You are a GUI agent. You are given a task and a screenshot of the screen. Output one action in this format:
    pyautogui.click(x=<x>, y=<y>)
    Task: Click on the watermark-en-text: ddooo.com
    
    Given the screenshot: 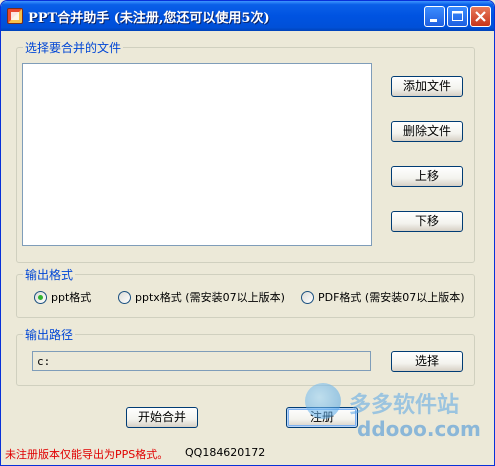 What is the action you would take?
    pyautogui.click(x=419, y=429)
    